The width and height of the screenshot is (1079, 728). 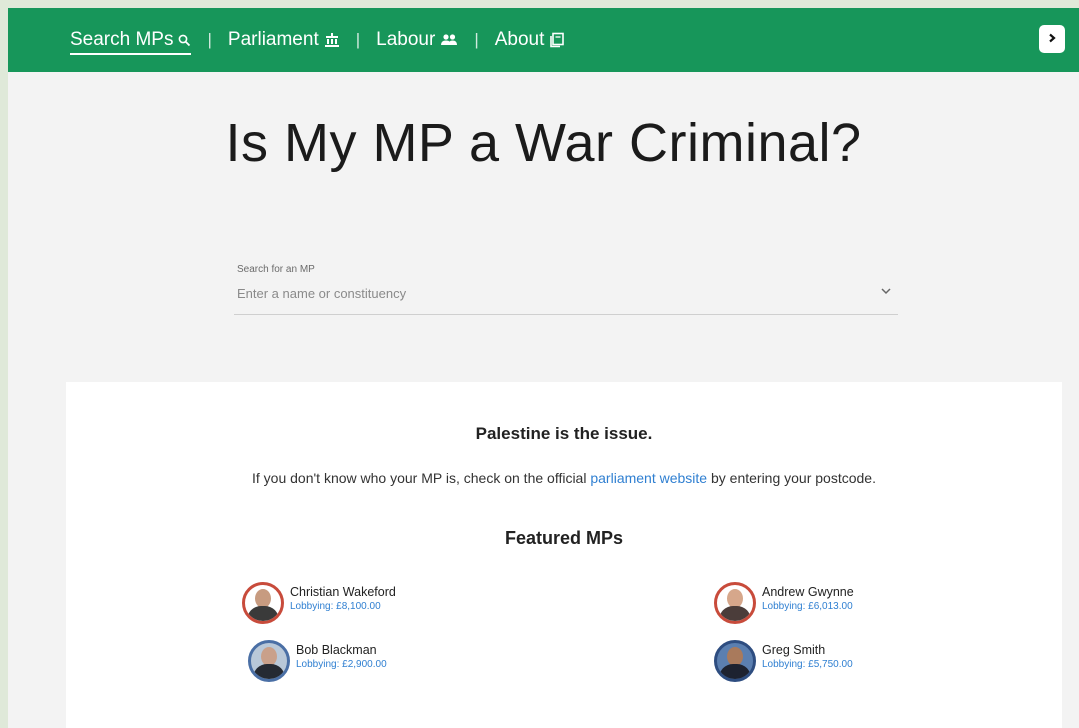 What do you see at coordinates (273, 39) in the screenshot?
I see `nav-label-parliament: Parliament` at bounding box center [273, 39].